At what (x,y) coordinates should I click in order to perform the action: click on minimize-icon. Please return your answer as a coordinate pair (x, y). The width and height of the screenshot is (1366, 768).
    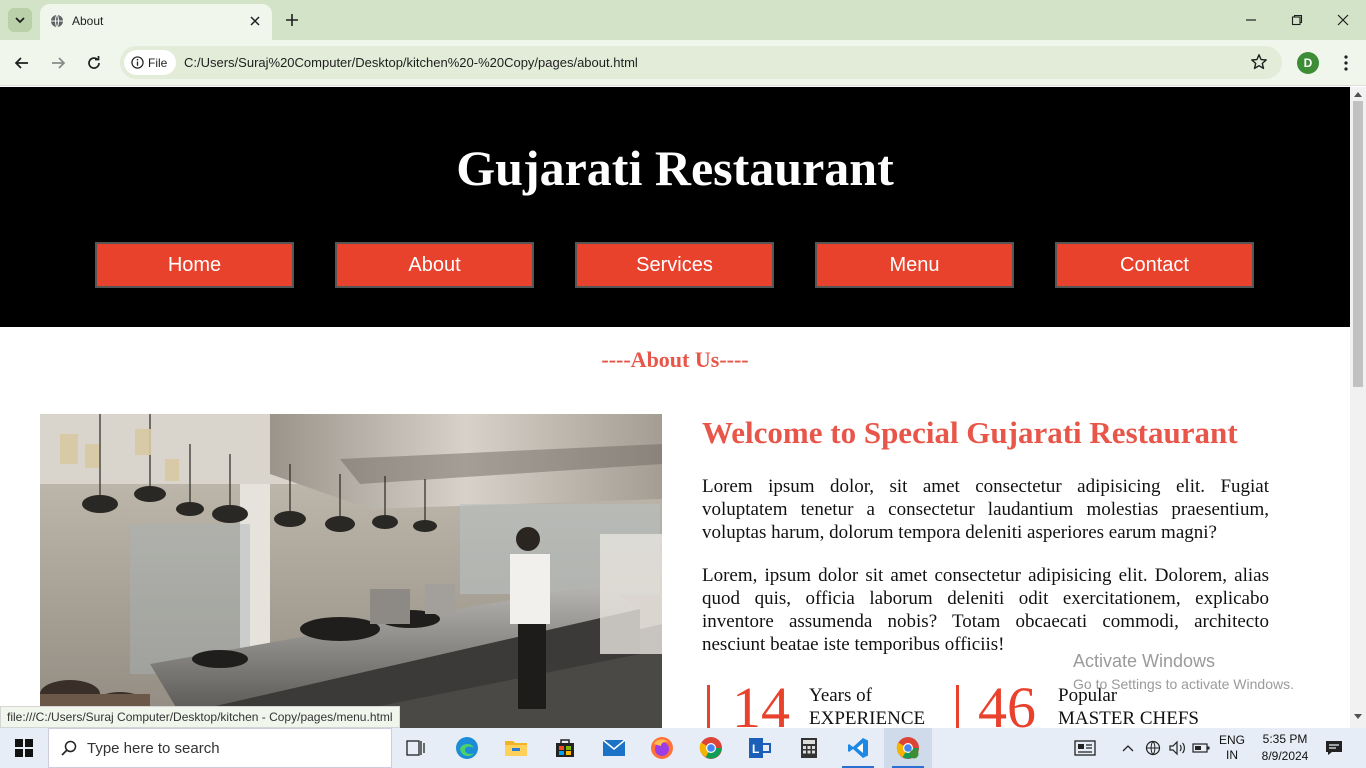
    Looking at the image, I should click on (1251, 20).